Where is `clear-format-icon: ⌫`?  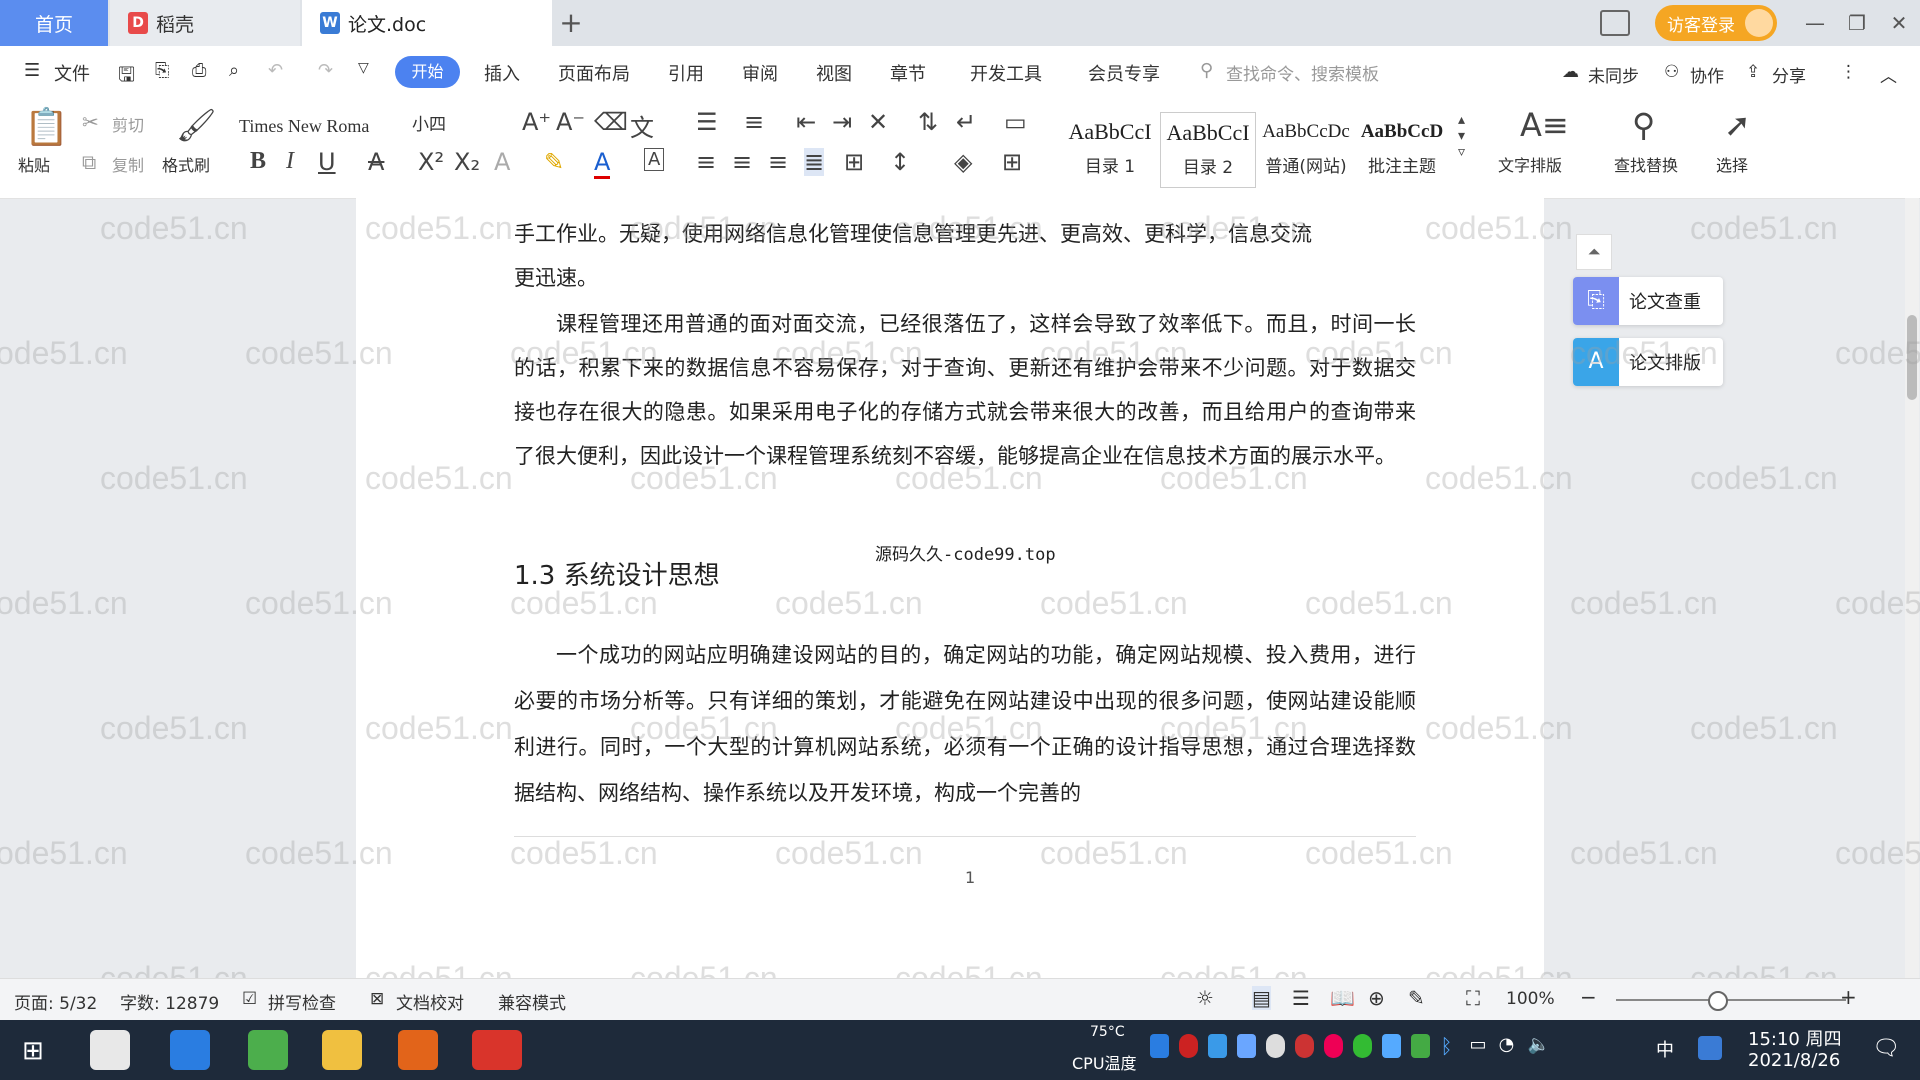
clear-format-icon: ⌫ is located at coordinates (611, 122).